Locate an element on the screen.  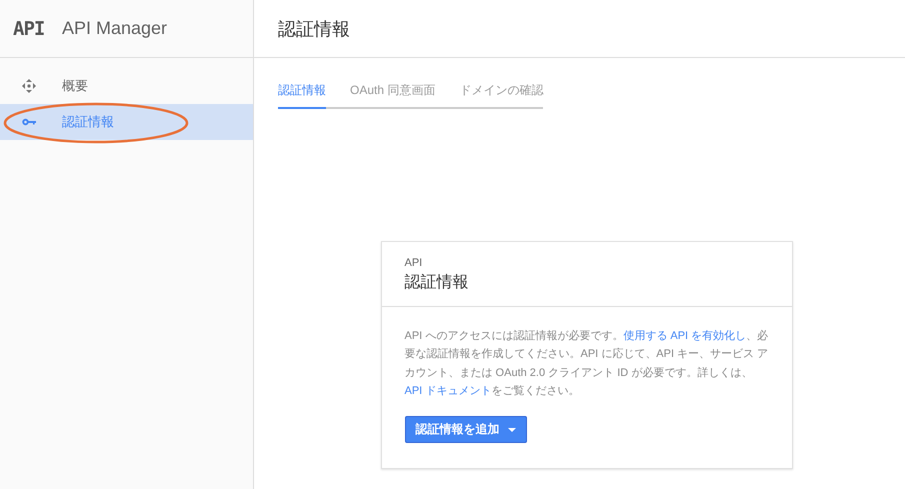
page-title: 認証情報 is located at coordinates (579, 29).